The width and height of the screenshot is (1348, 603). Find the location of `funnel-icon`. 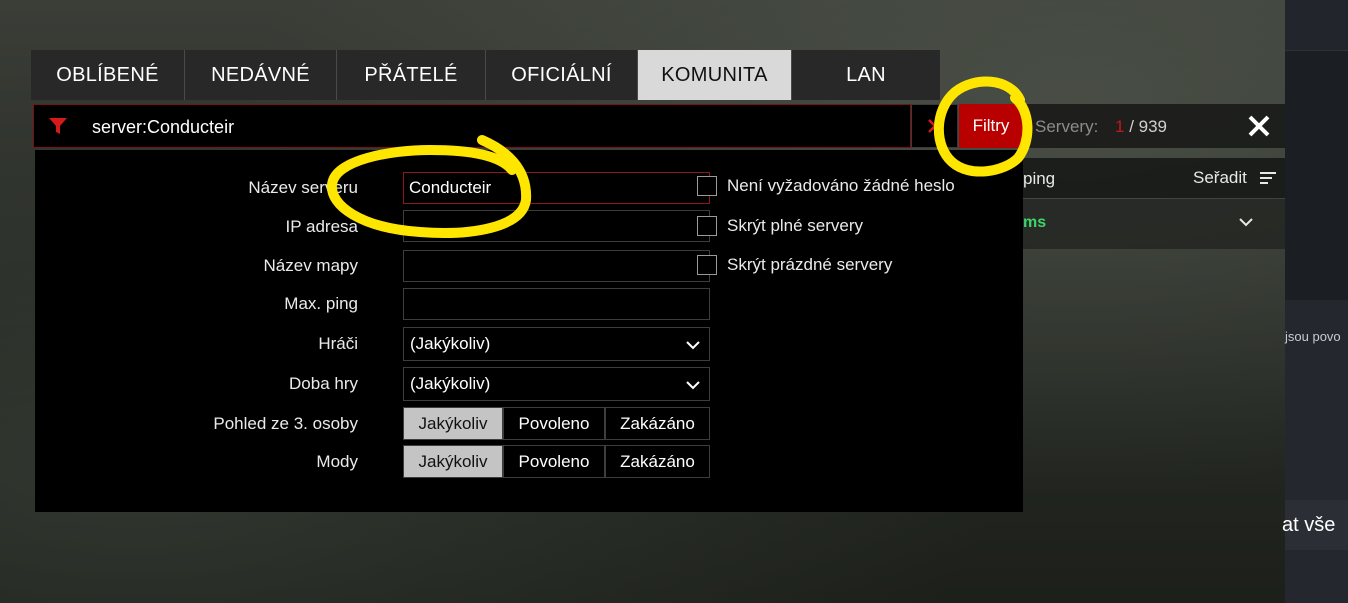

funnel-icon is located at coordinates (58, 126).